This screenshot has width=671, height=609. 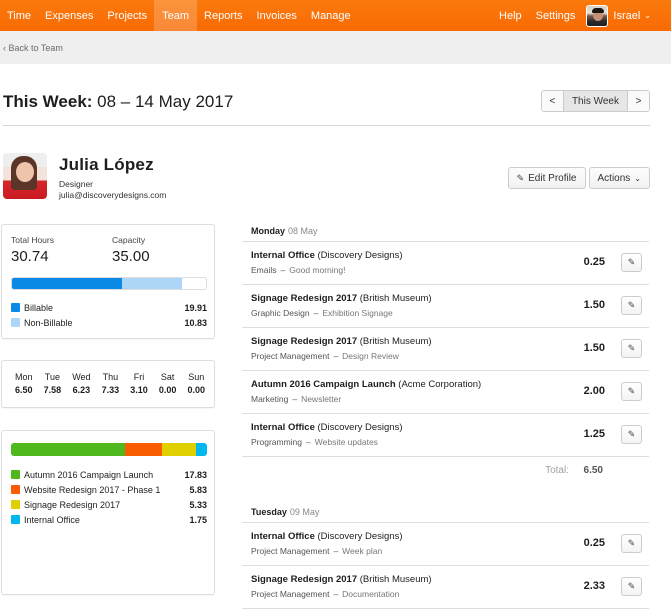 I want to click on help-link: Help, so click(x=510, y=15).